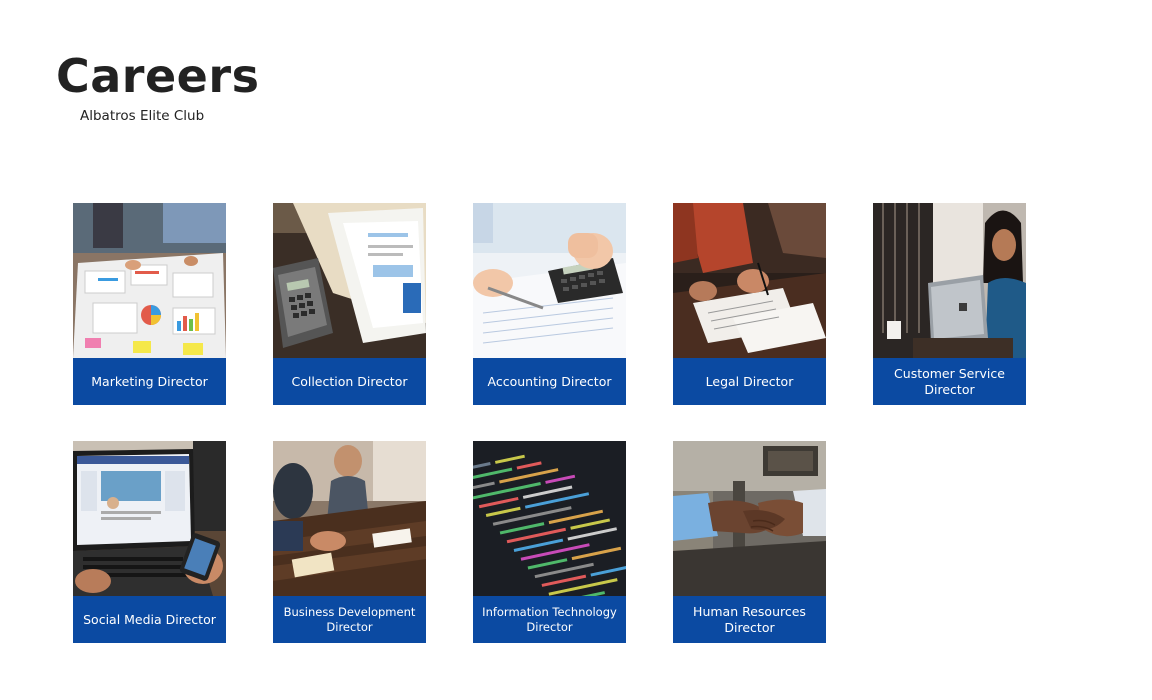 This screenshot has width=1152, height=700. I want to click on calculator-accounting-photo, so click(549, 280).